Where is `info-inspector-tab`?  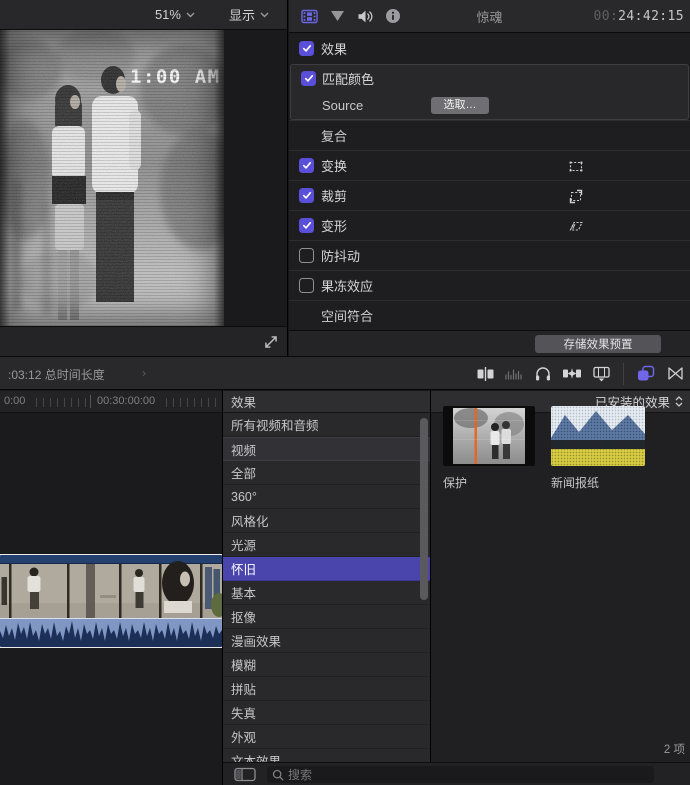
info-inspector-tab is located at coordinates (393, 16).